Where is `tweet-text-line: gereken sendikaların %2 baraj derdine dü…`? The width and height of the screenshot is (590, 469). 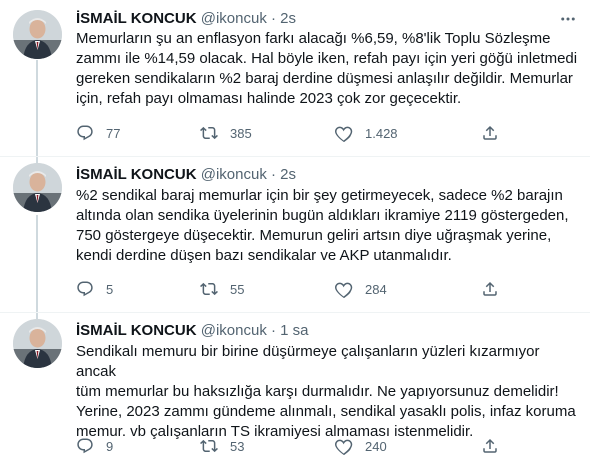 tweet-text-line: gereken sendikaların %2 baraj derdine dü… is located at coordinates (324, 78).